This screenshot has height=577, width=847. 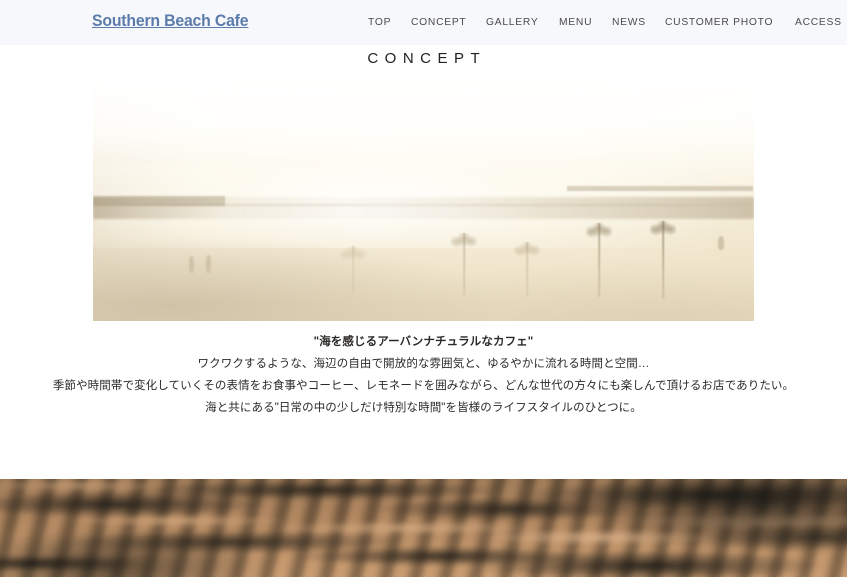 I want to click on page-title: CONCEPT, so click(x=427, y=58).